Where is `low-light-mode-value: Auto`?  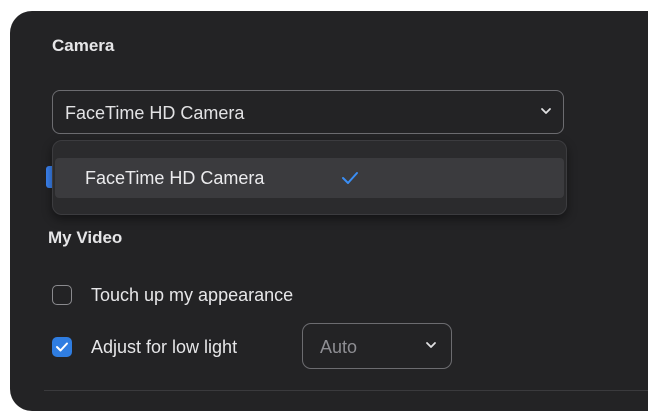
low-light-mode-value: Auto is located at coordinates (339, 347).